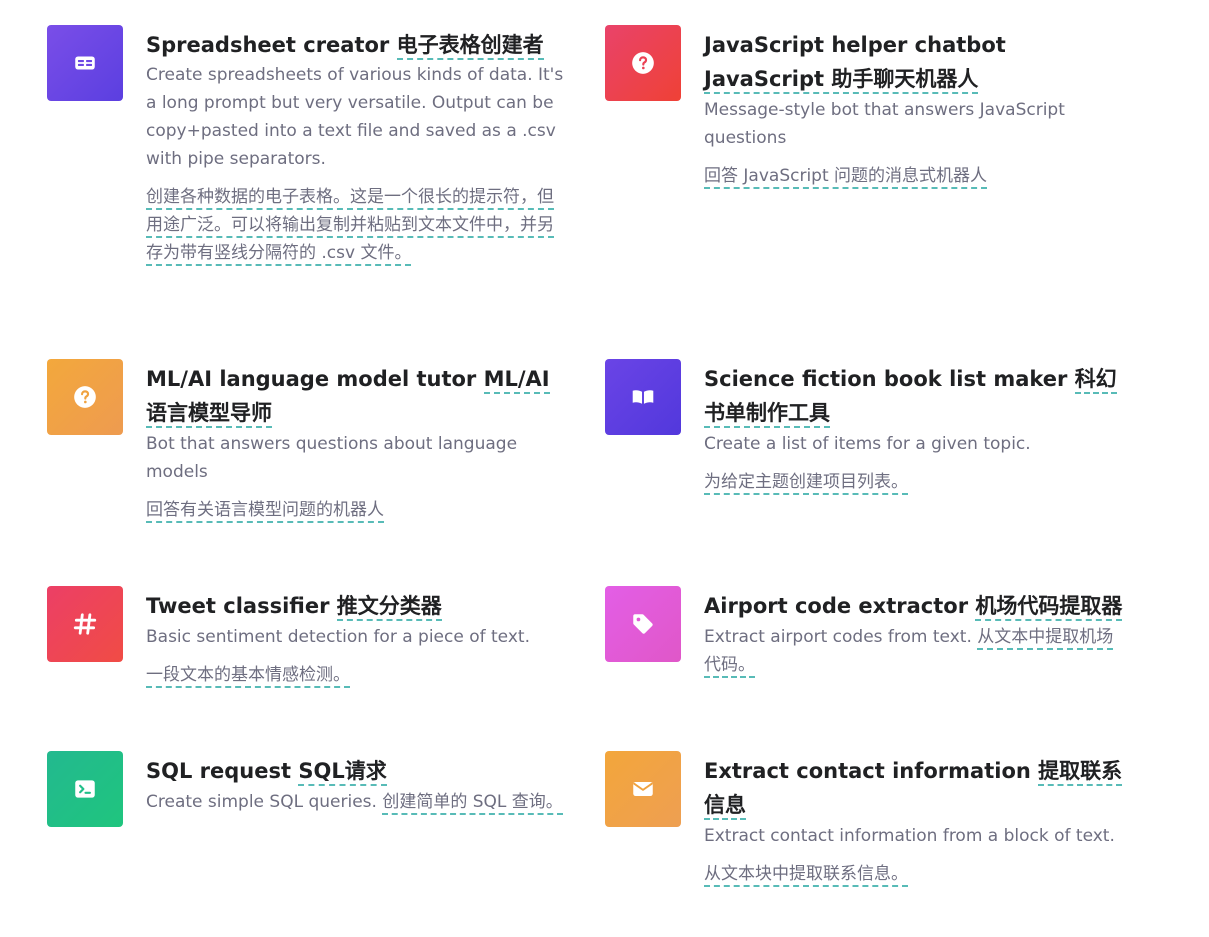  What do you see at coordinates (855, 45) in the screenshot?
I see `title-en: JavaScript helper chatbot` at bounding box center [855, 45].